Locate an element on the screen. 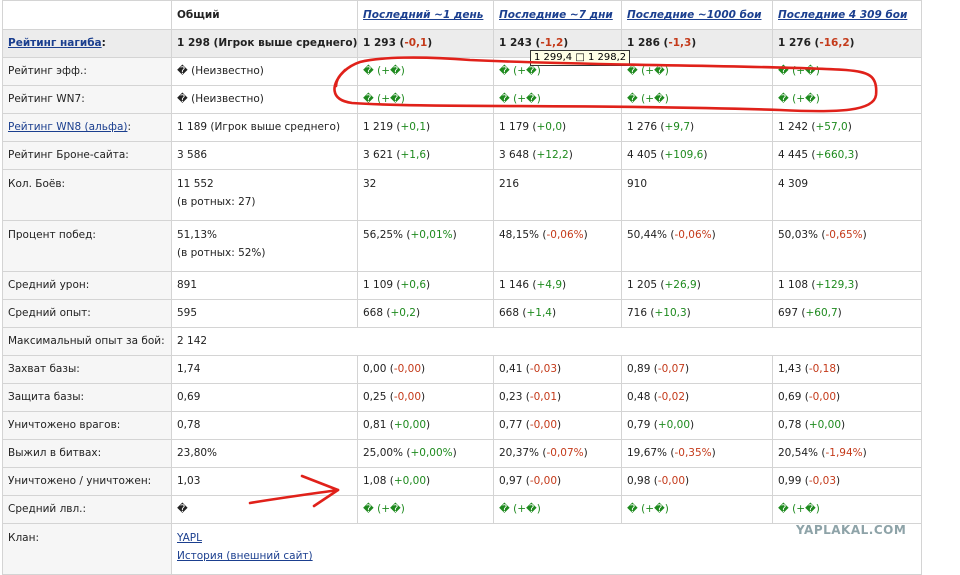 This screenshot has height=575, width=960. all-cell: 1 242 (+57,0) is located at coordinates (847, 127).